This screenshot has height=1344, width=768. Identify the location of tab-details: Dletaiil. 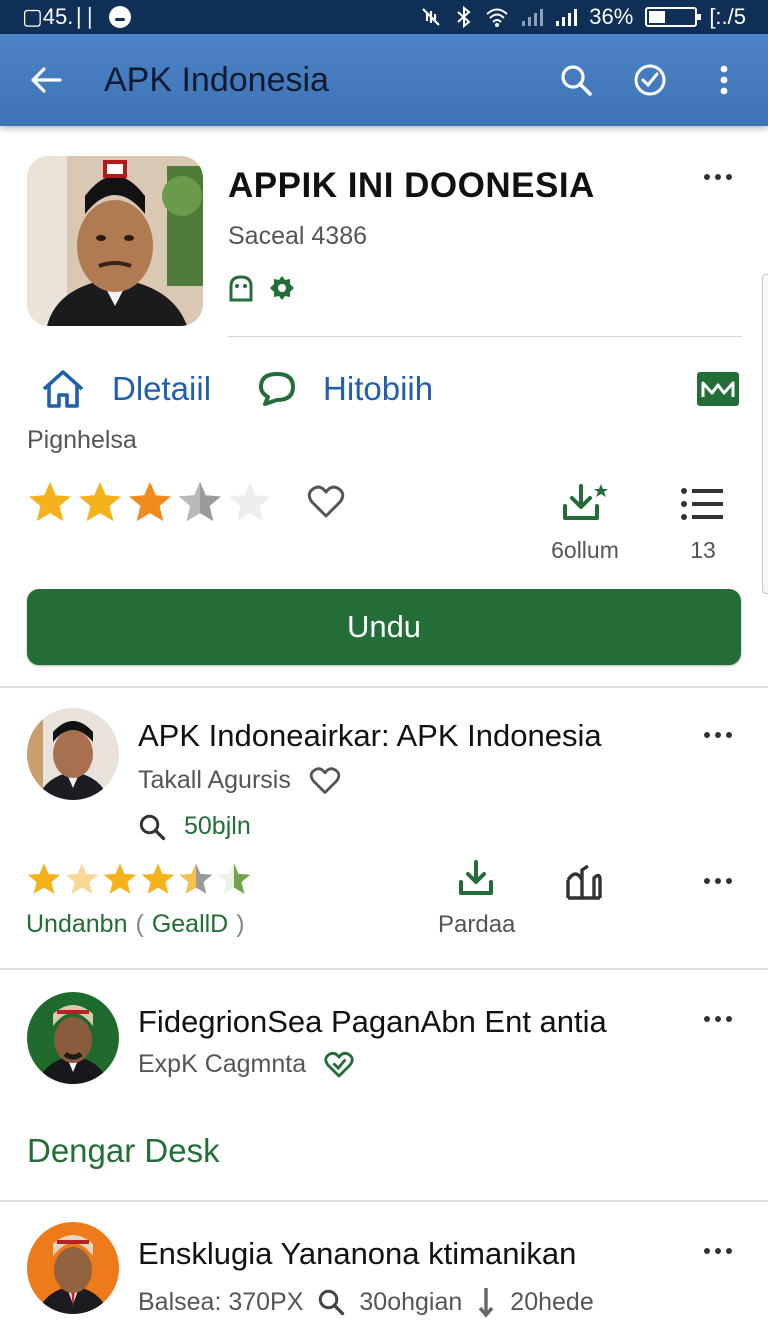
(125, 389).